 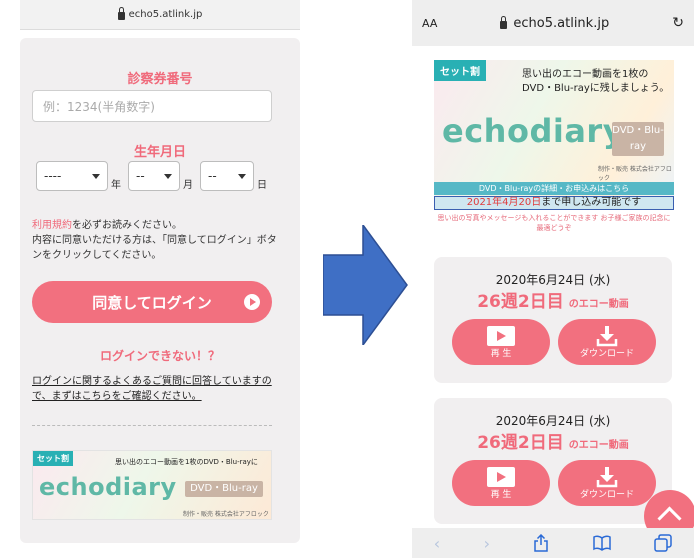 What do you see at coordinates (262, 185) in the screenshot?
I see `day-unit: 日` at bounding box center [262, 185].